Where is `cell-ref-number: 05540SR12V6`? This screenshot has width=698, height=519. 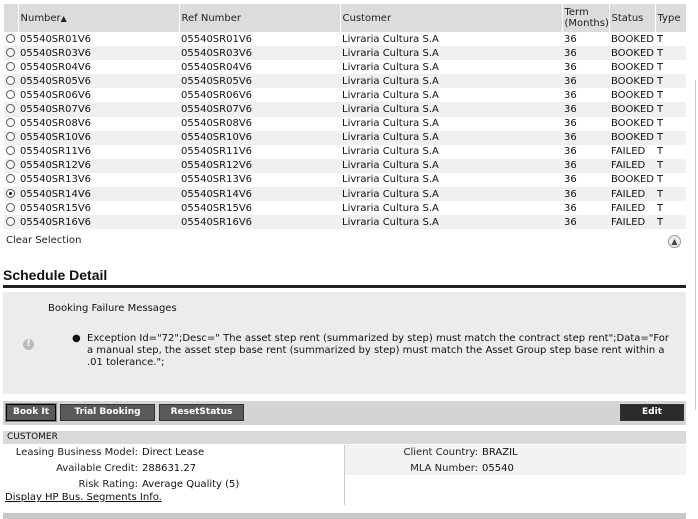 cell-ref-number: 05540SR12V6 is located at coordinates (259, 165).